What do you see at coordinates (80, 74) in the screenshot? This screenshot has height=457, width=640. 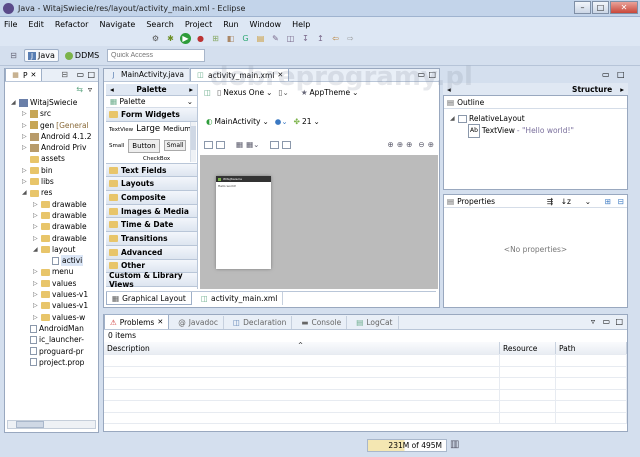 I see `minimize-view-icon: ▭` at bounding box center [80, 74].